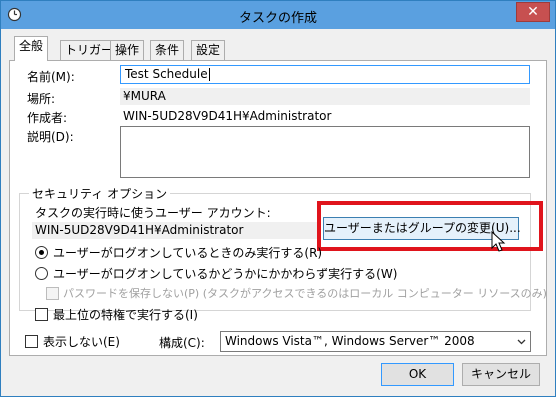 This screenshot has height=397, width=556. What do you see at coordinates (325, 152) in the screenshot?
I see `description-input` at bounding box center [325, 152].